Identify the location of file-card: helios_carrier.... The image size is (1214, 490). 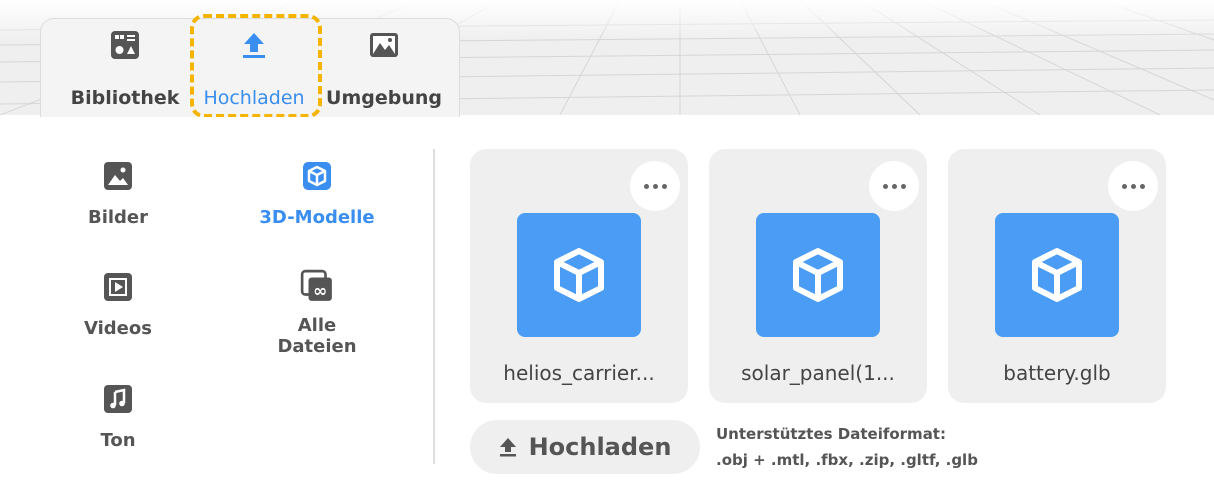
(579, 276).